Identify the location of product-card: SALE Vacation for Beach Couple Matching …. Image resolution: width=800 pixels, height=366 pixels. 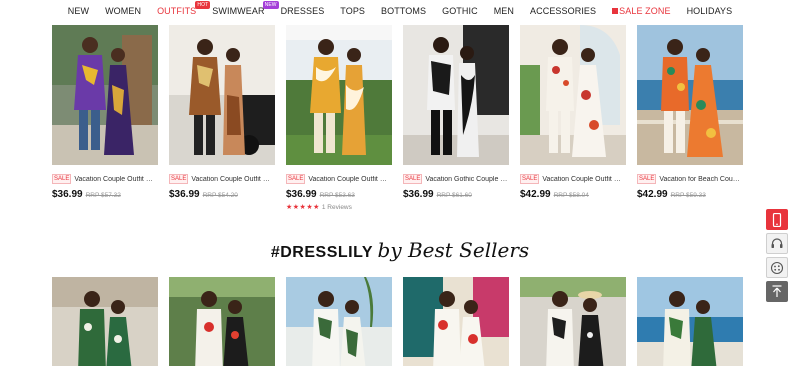
(690, 118).